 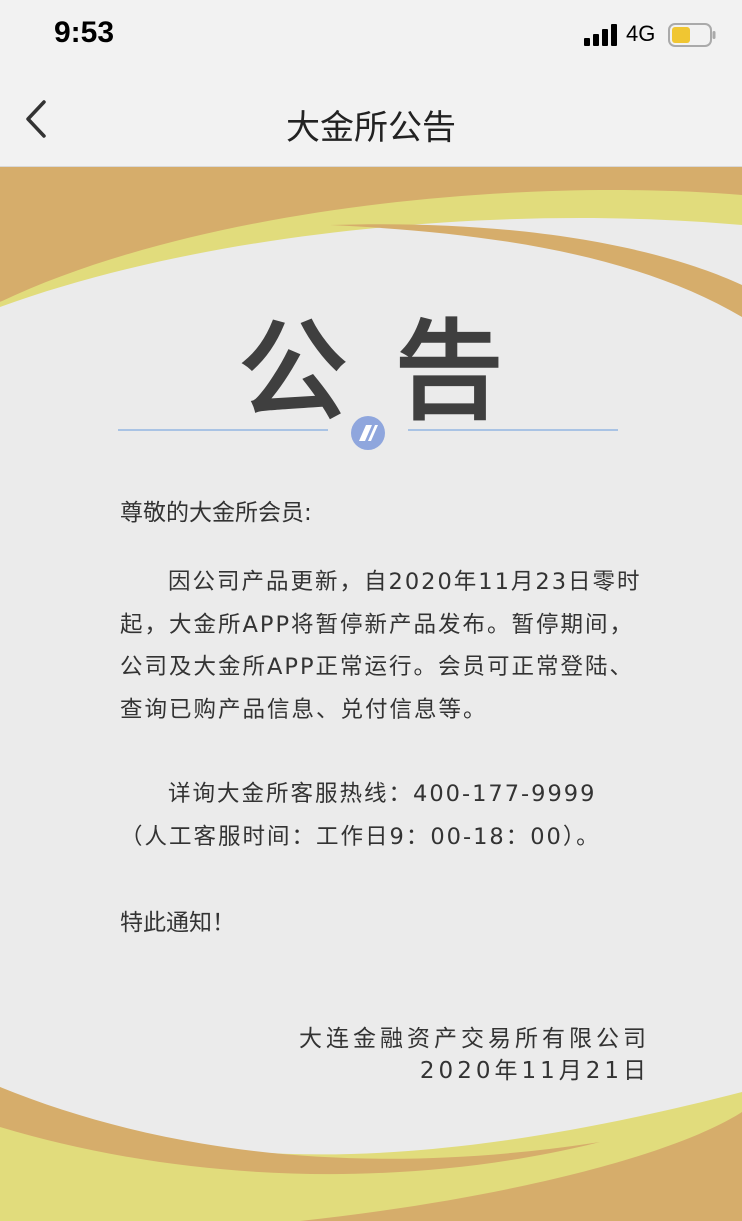 I want to click on hotline-number: 详询大金所客服热线：400-177-9999, so click(x=382, y=794).